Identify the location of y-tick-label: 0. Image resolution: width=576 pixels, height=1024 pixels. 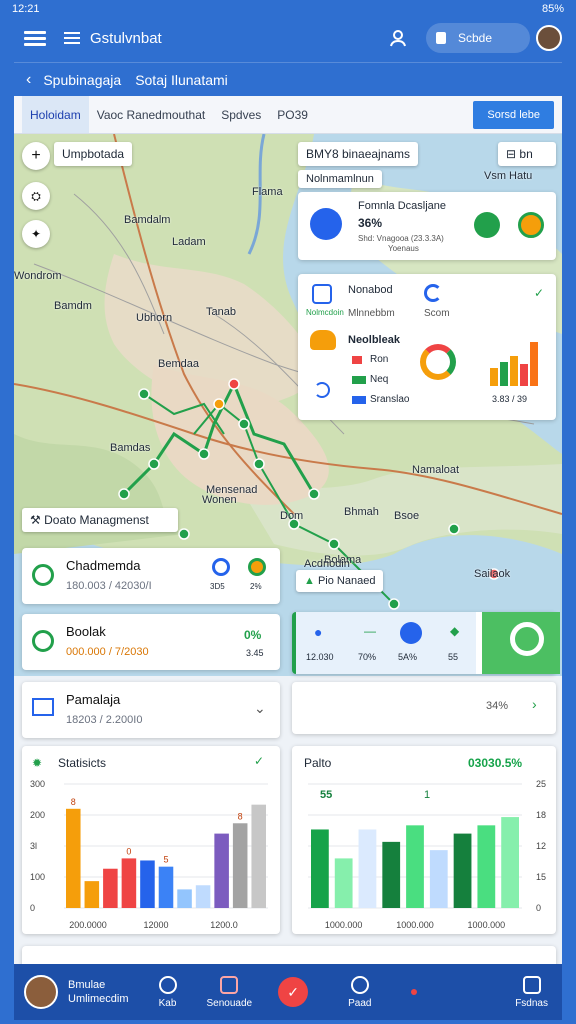
(32, 908).